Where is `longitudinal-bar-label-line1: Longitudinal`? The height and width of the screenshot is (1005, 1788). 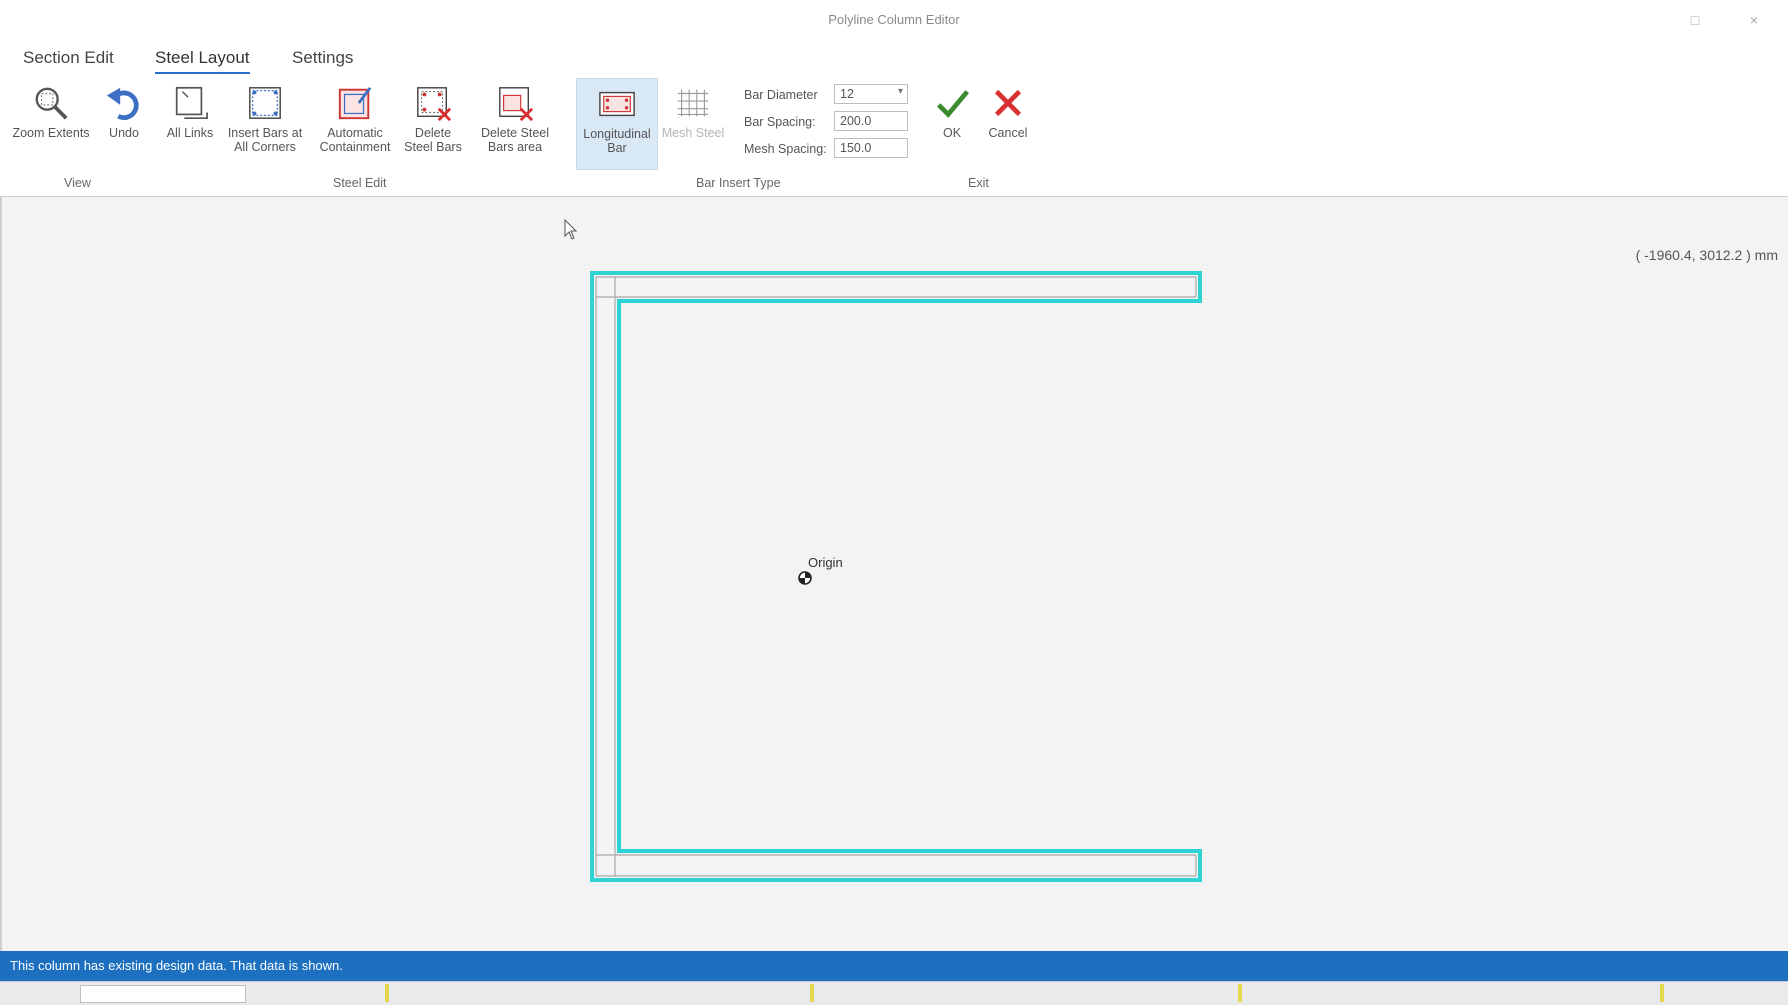 longitudinal-bar-label-line1: Longitudinal is located at coordinates (617, 134).